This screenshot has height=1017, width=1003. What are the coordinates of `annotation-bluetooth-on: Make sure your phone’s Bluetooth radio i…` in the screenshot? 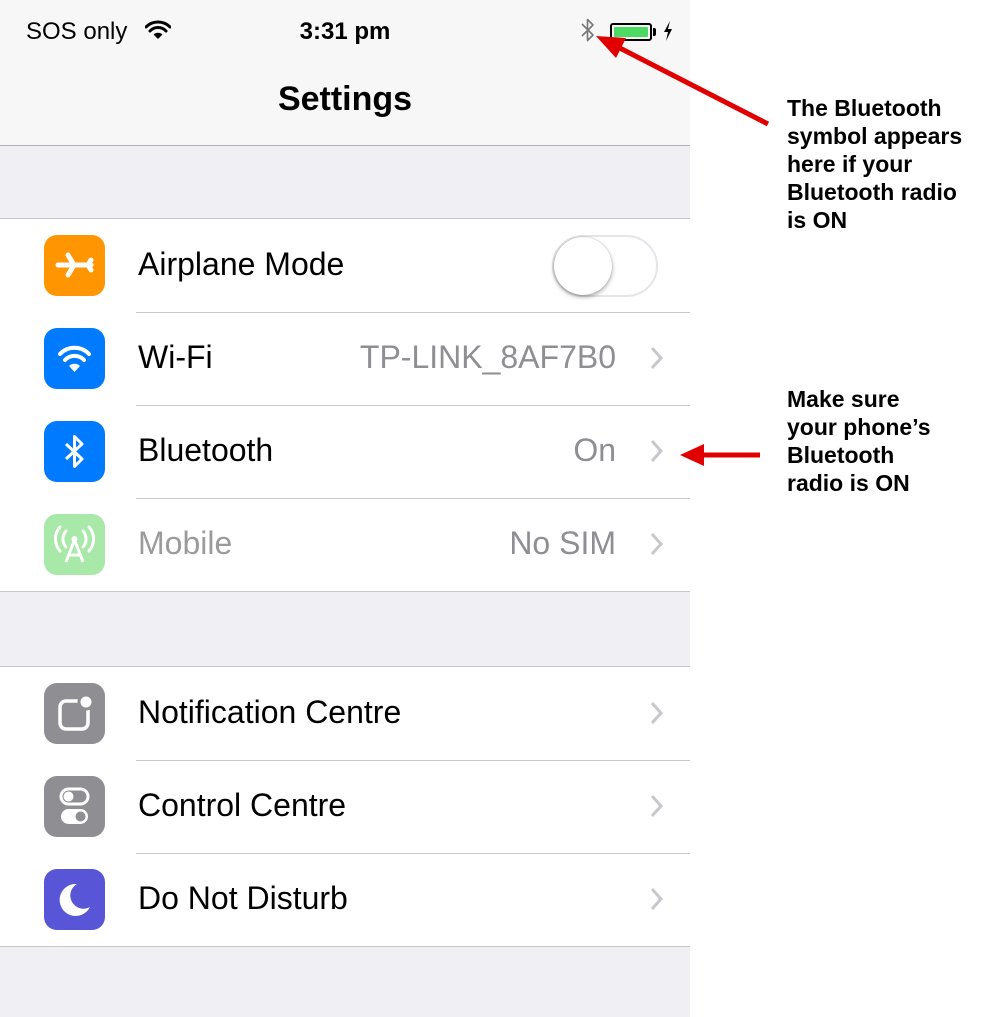 It's located at (859, 441).